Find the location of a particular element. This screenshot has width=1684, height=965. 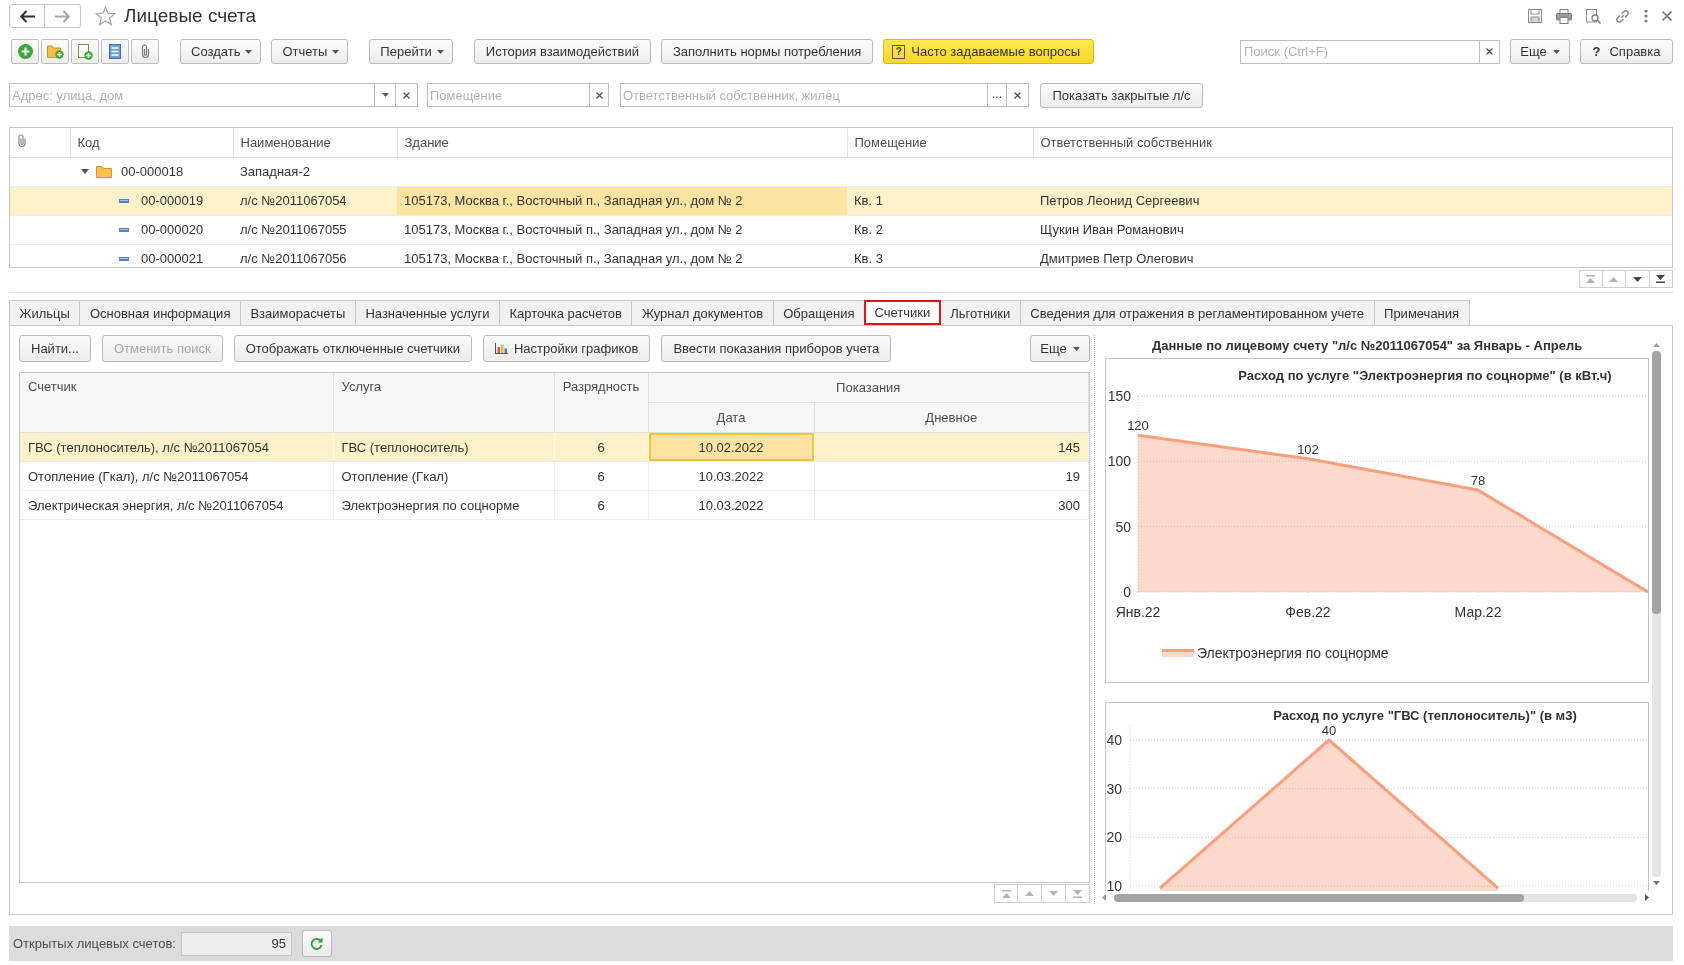

scroll-right-icon is located at coordinates (1647, 897).